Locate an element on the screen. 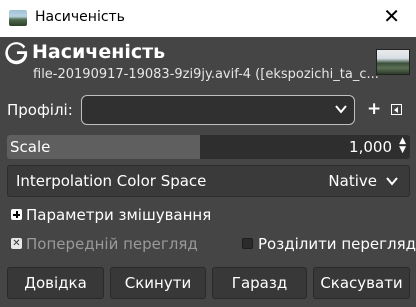  profiles-label: Профілі: is located at coordinates (40, 110).